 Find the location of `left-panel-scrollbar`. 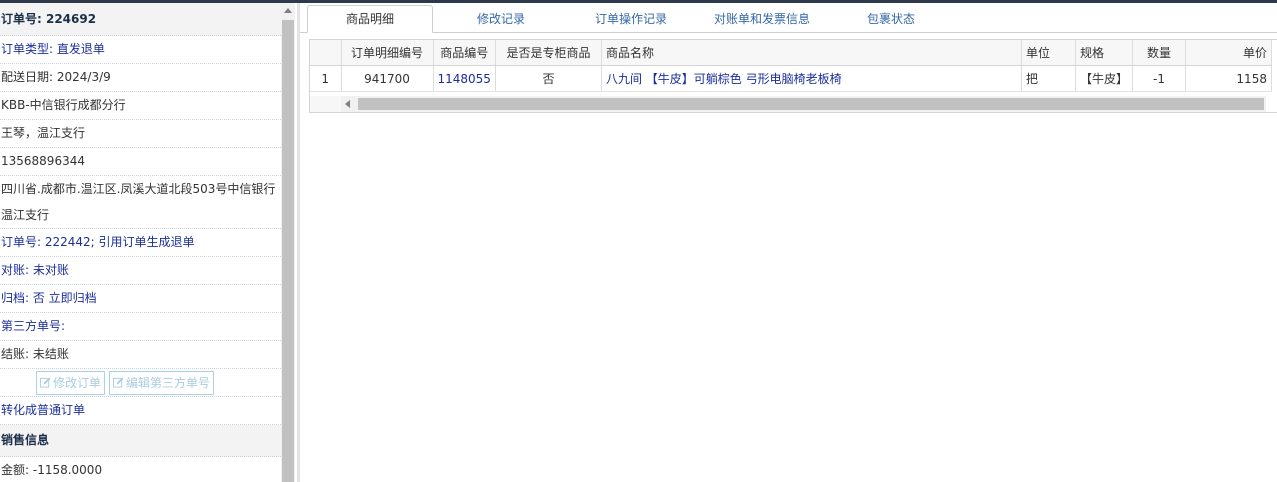

left-panel-scrollbar is located at coordinates (288, 242).